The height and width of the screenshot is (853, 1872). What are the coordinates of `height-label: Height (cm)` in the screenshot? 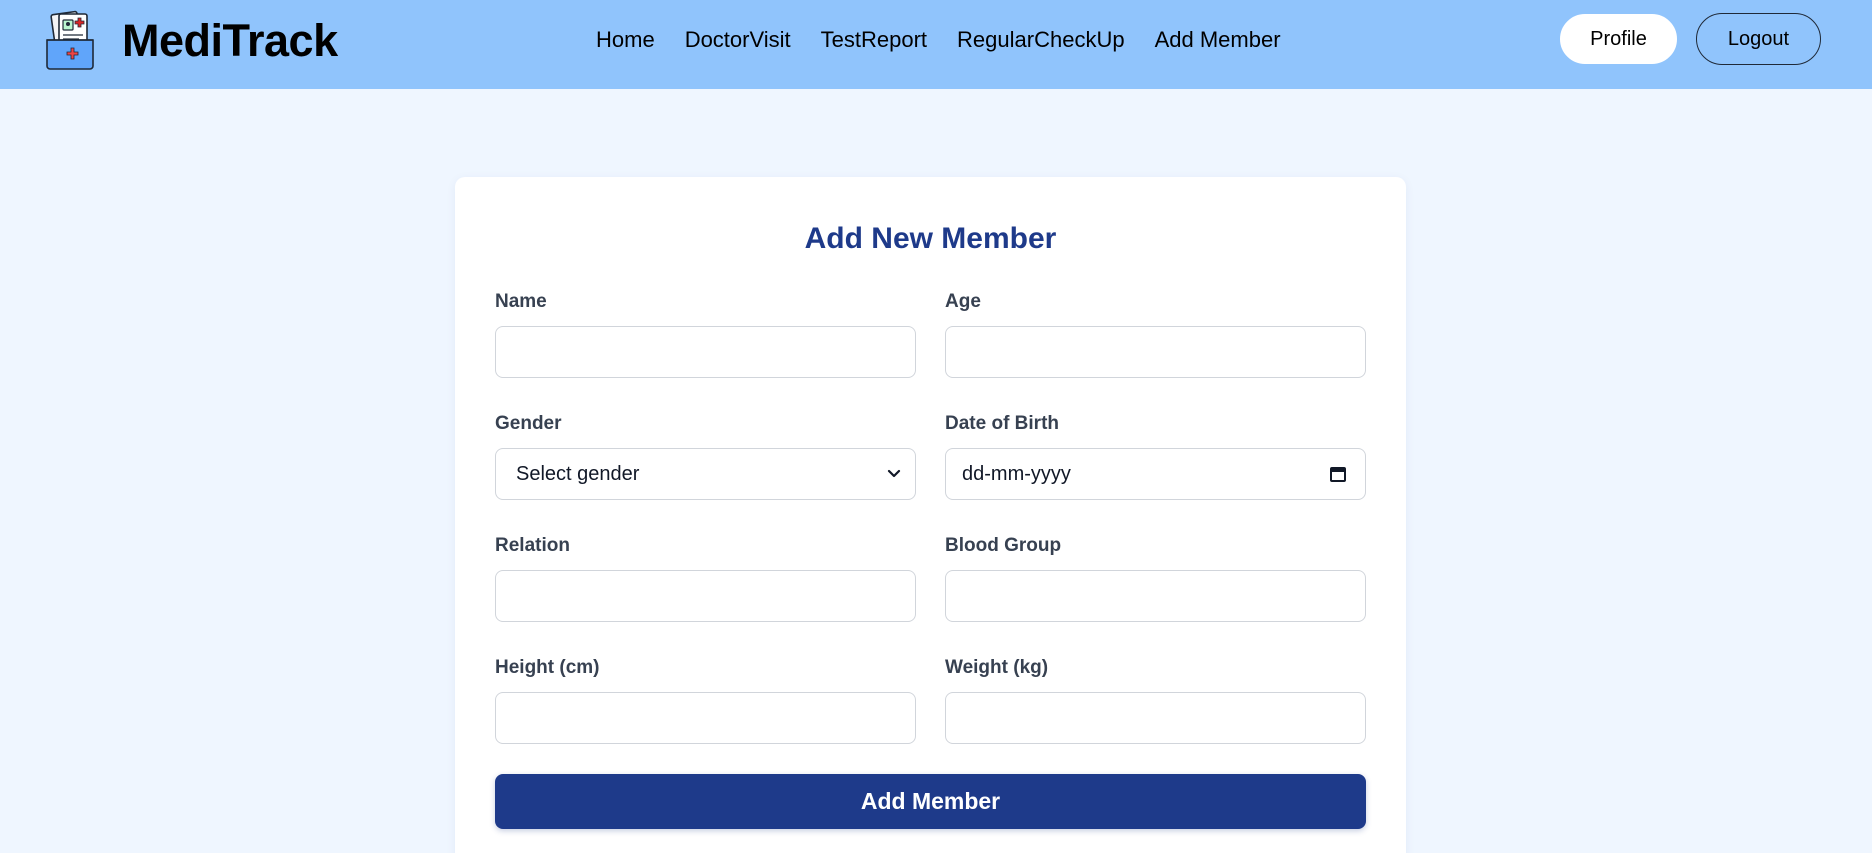 It's located at (547, 667).